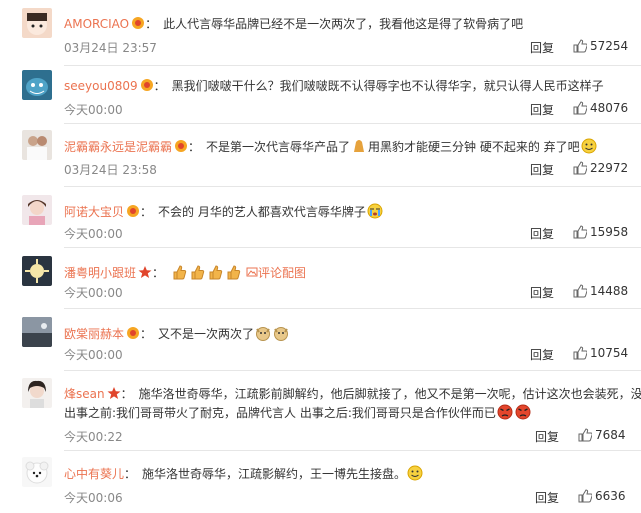 Image resolution: width=641 pixels, height=513 pixels. Describe the element at coordinates (101, 86) in the screenshot. I see `username: seeyou0809` at that location.